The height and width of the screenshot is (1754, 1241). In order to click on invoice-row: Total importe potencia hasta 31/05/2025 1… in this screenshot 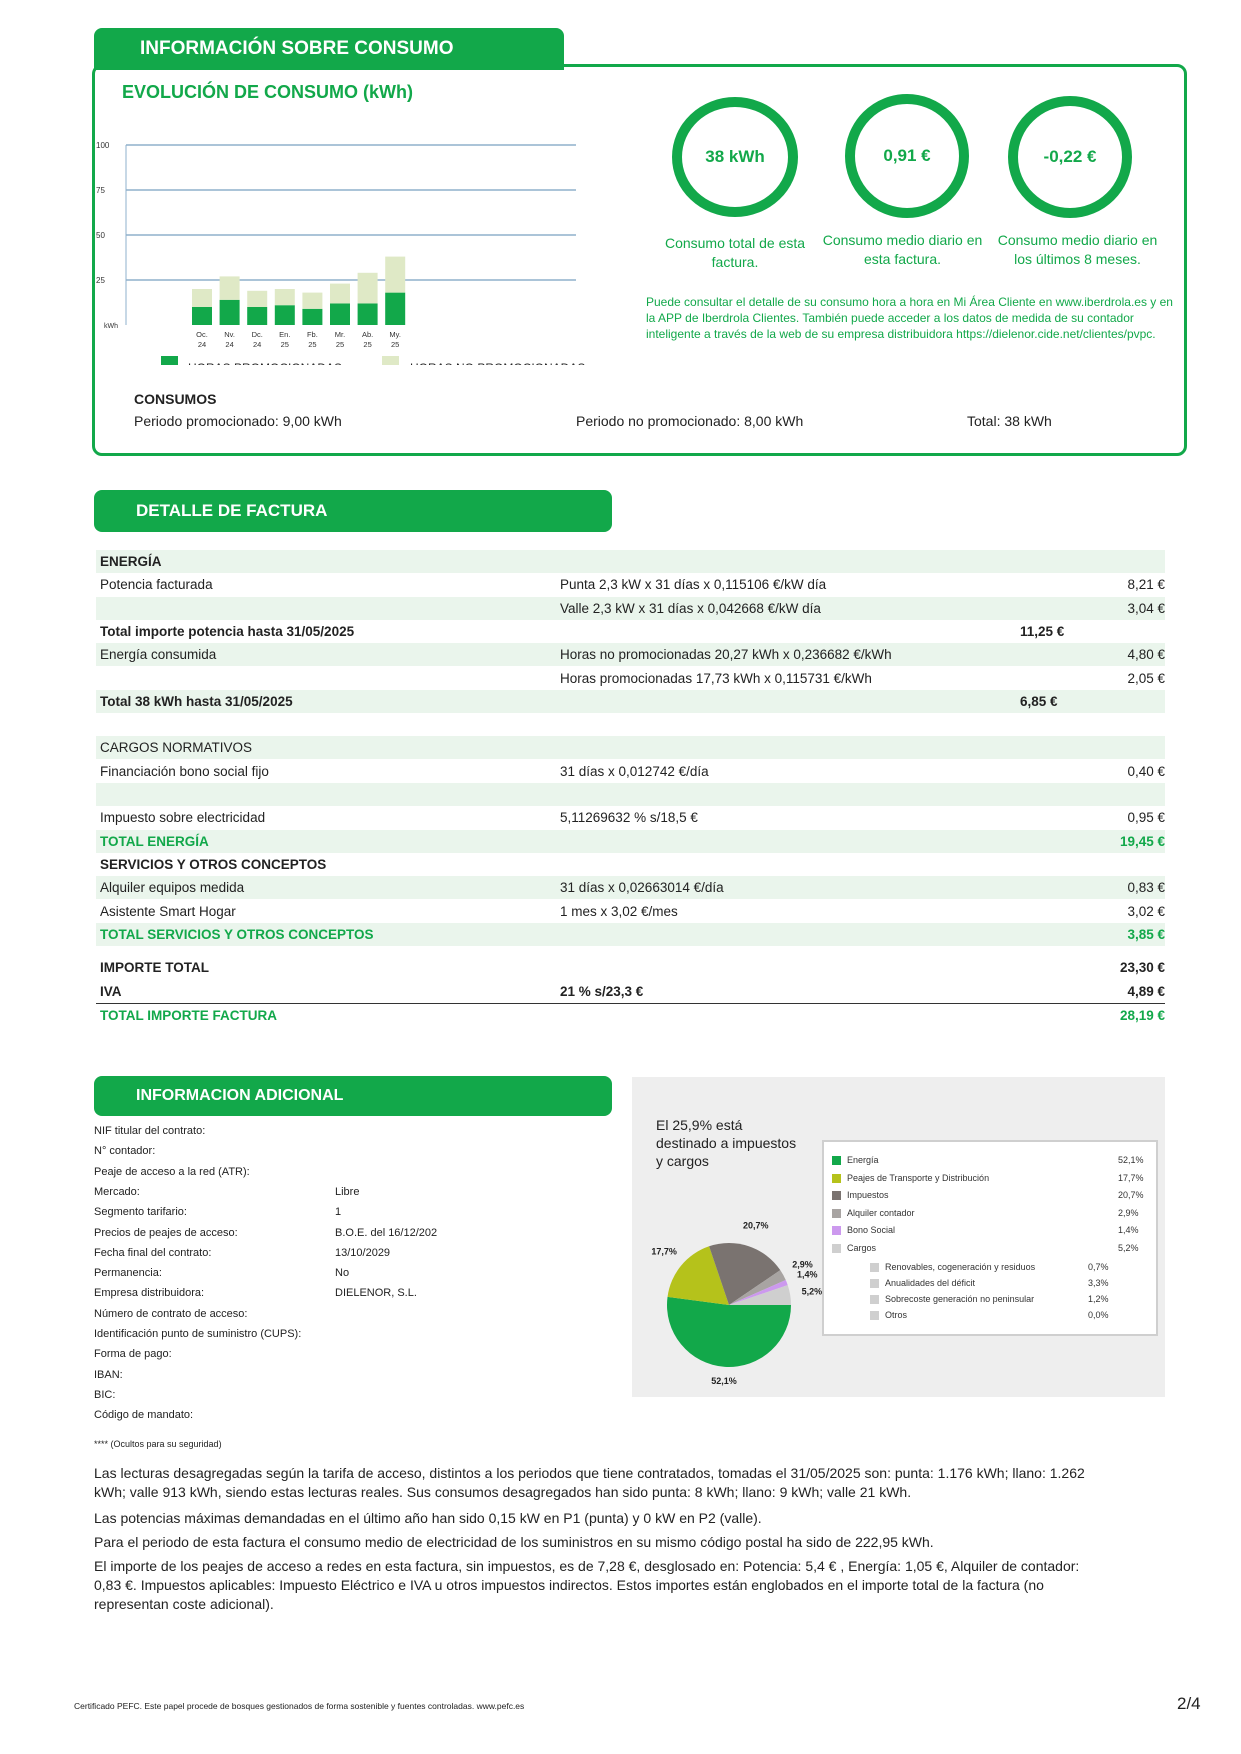, I will do `click(630, 631)`.